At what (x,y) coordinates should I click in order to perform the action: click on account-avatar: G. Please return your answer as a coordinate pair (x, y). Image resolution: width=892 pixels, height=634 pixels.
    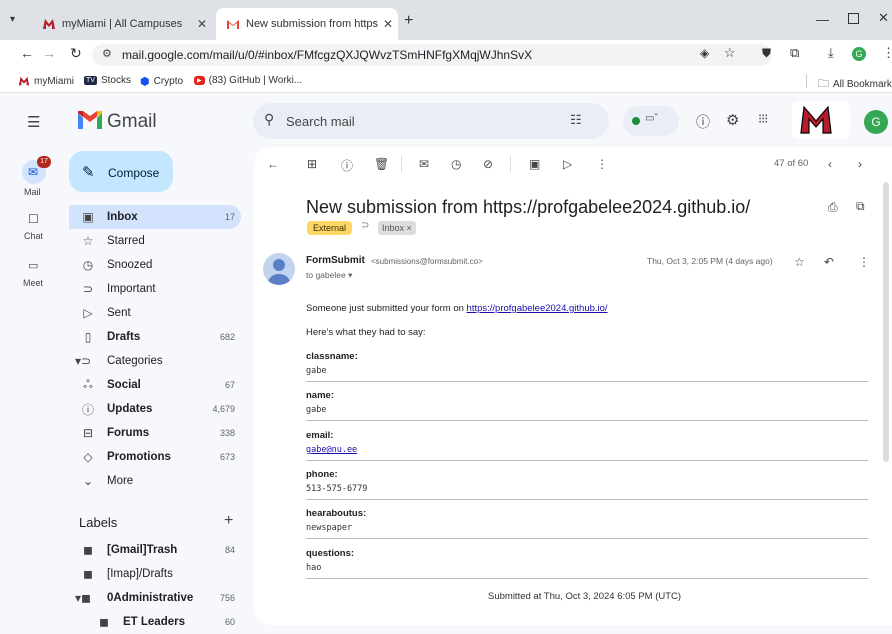
    Looking at the image, I should click on (876, 122).